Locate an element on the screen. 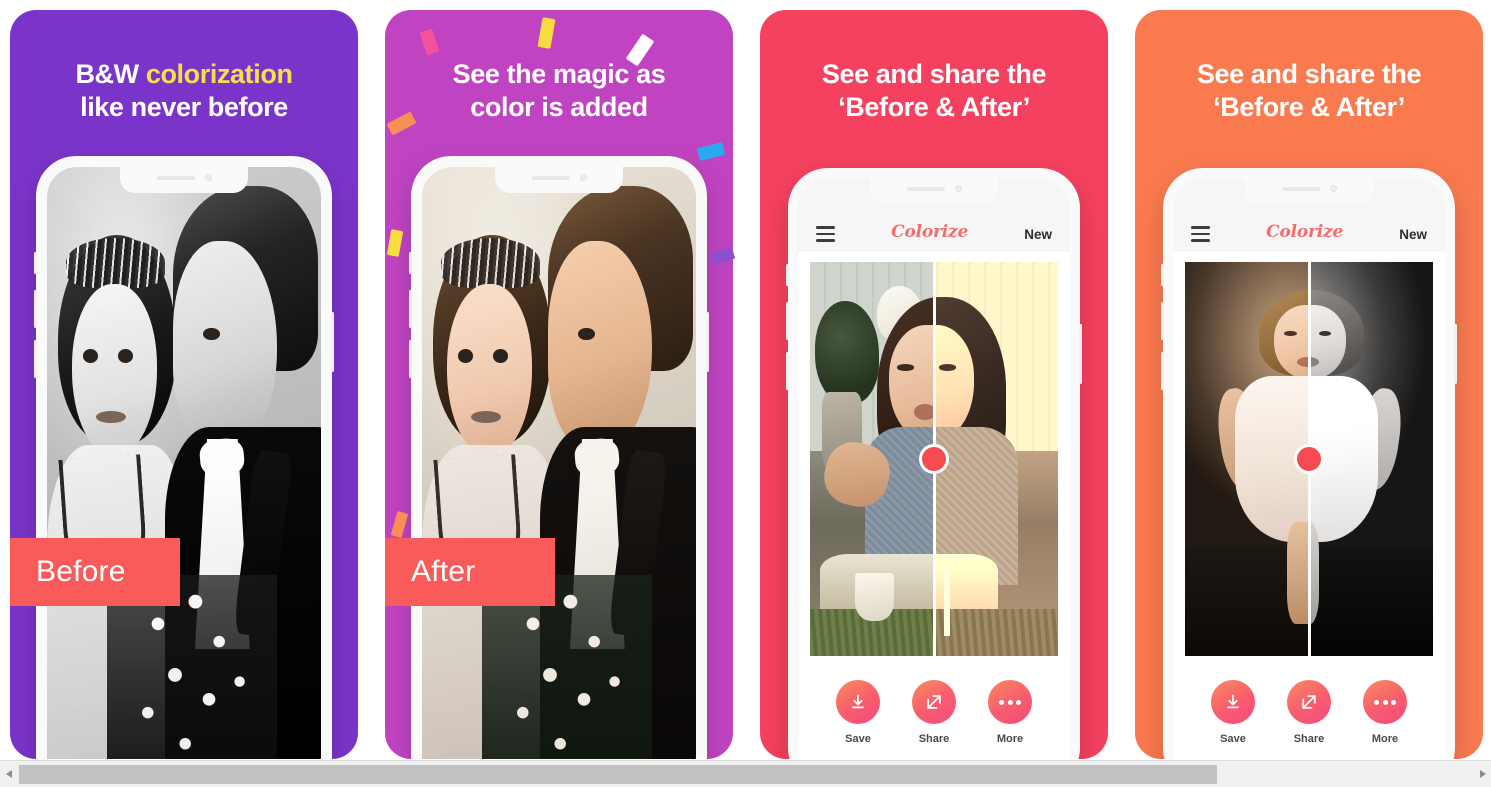 The width and height of the screenshot is (1491, 787). vintage-wedding-photo-bw is located at coordinates (184, 463).